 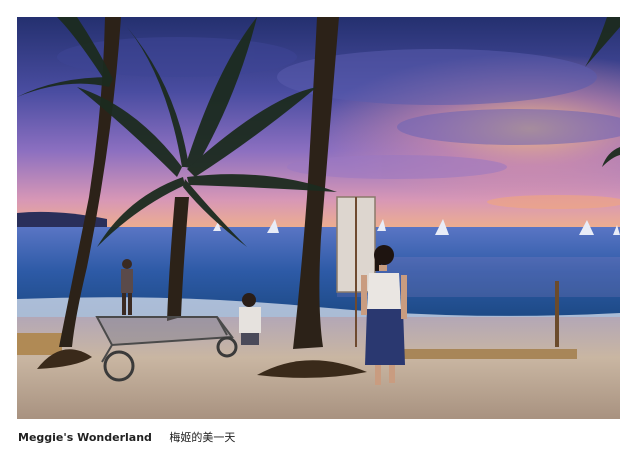 I want to click on caption-subtitle: 梅姬的美一天, so click(x=202, y=437).